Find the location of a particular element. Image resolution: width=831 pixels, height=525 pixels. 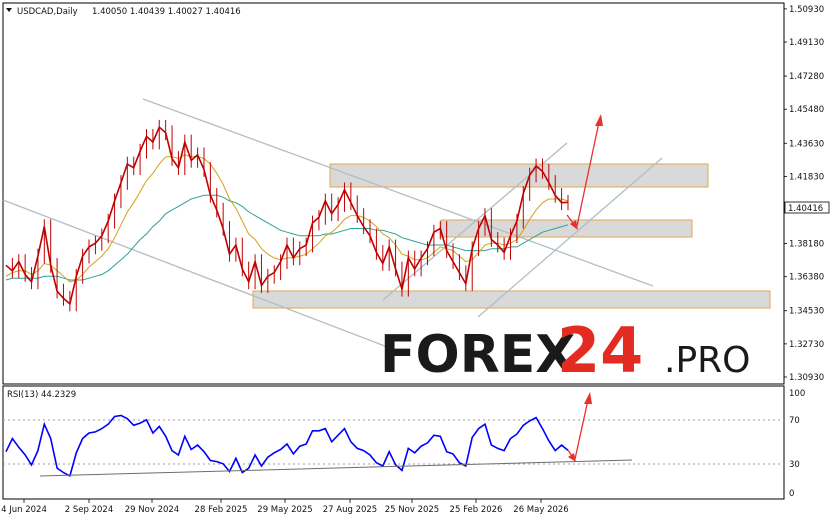

time-tick-label: 28 Feb 2025 is located at coordinates (221, 510).